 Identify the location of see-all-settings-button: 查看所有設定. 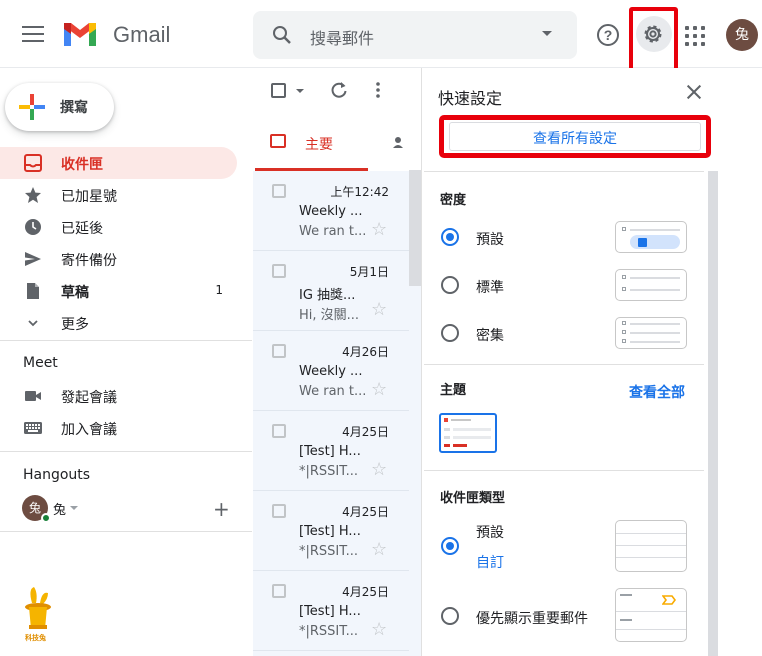
(575, 136).